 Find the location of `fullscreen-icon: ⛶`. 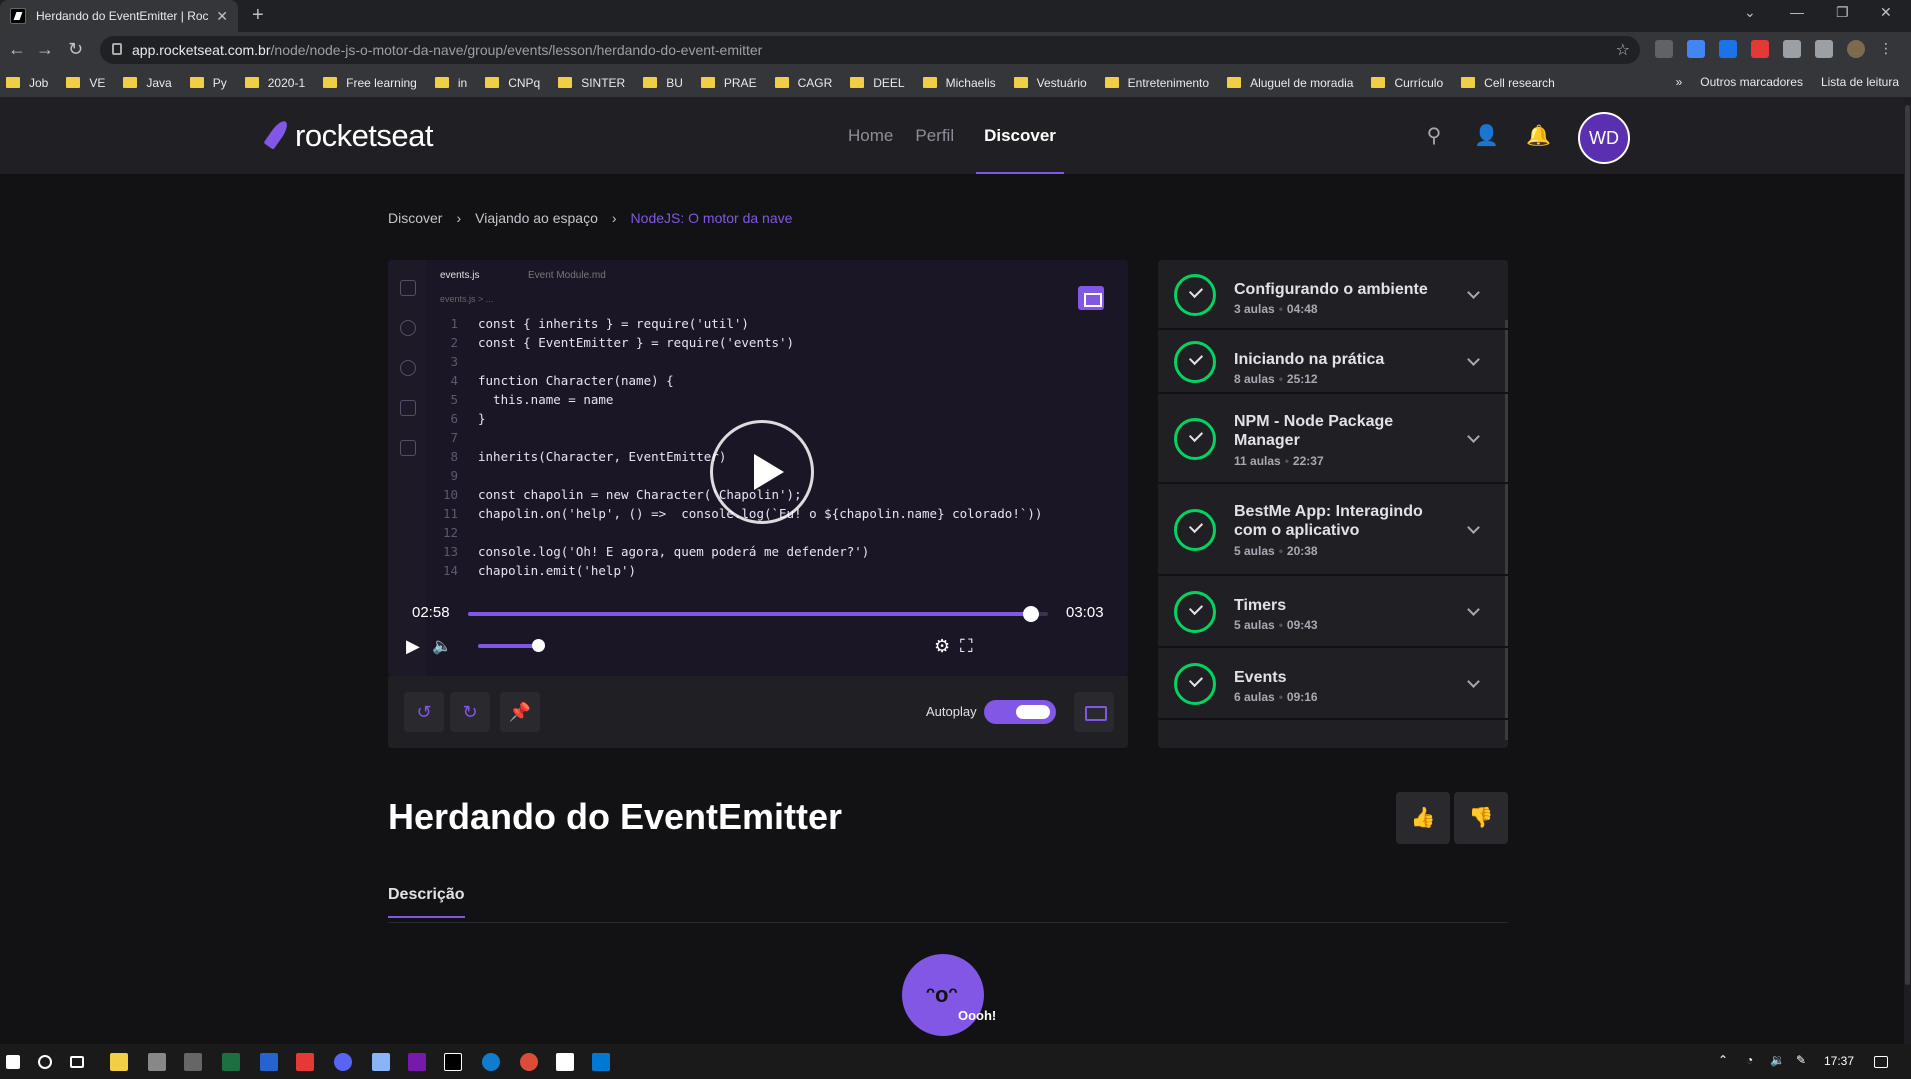

fullscreen-icon: ⛶ is located at coordinates (966, 646).